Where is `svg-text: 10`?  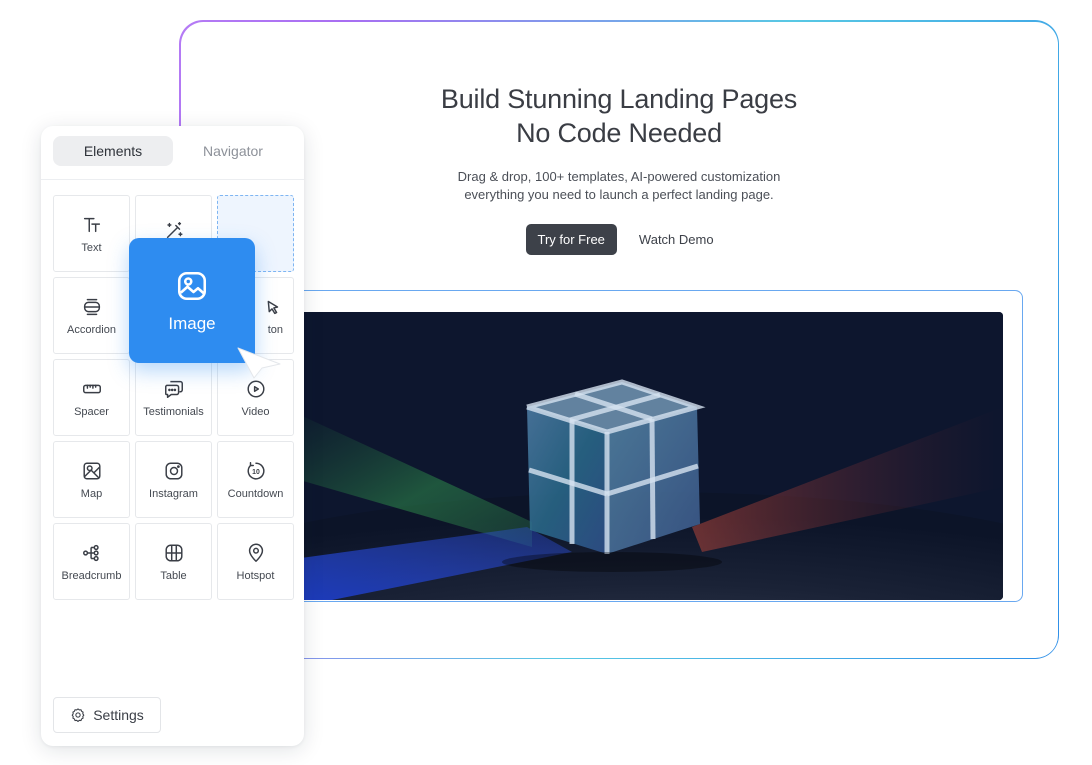
svg-text: 10 is located at coordinates (256, 472).